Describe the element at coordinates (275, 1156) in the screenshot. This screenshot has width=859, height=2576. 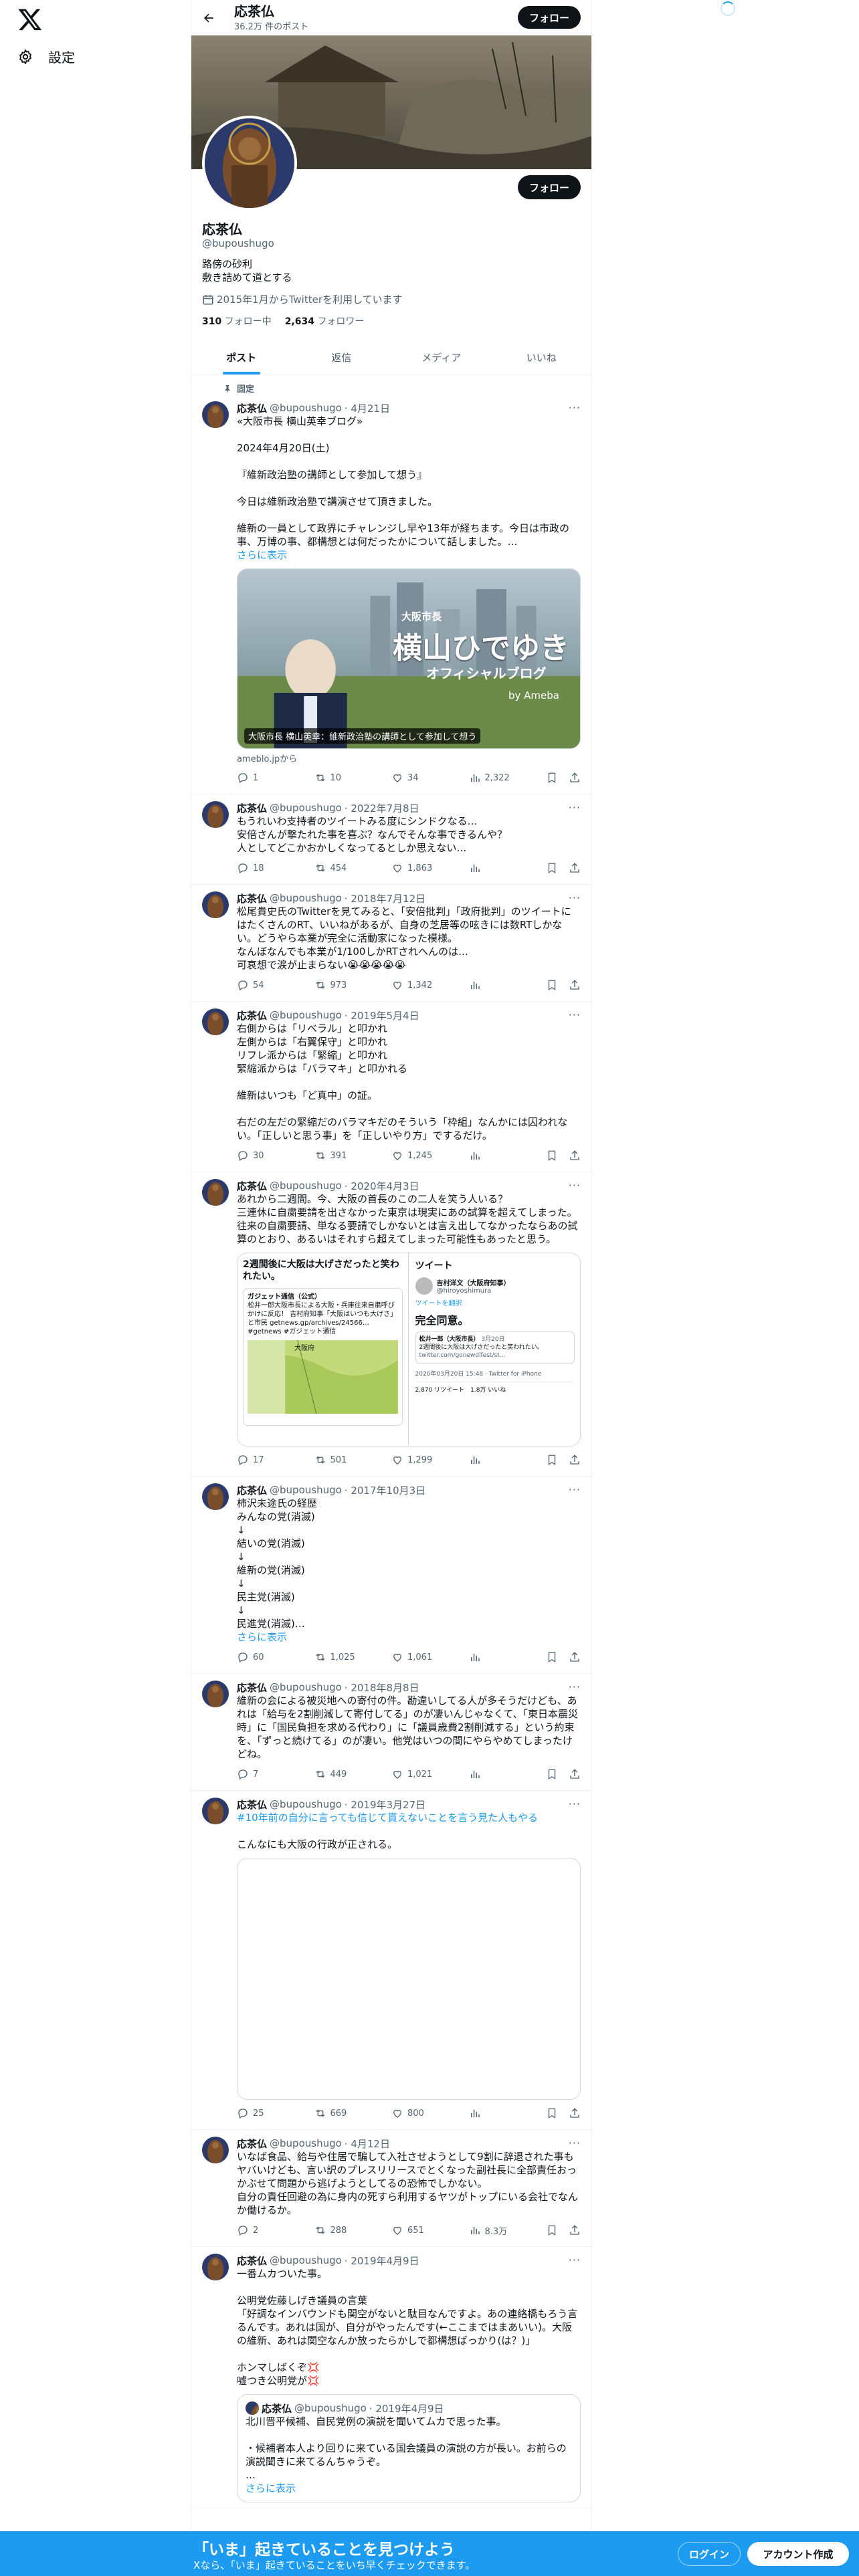
I see `reply-button: 30` at that location.